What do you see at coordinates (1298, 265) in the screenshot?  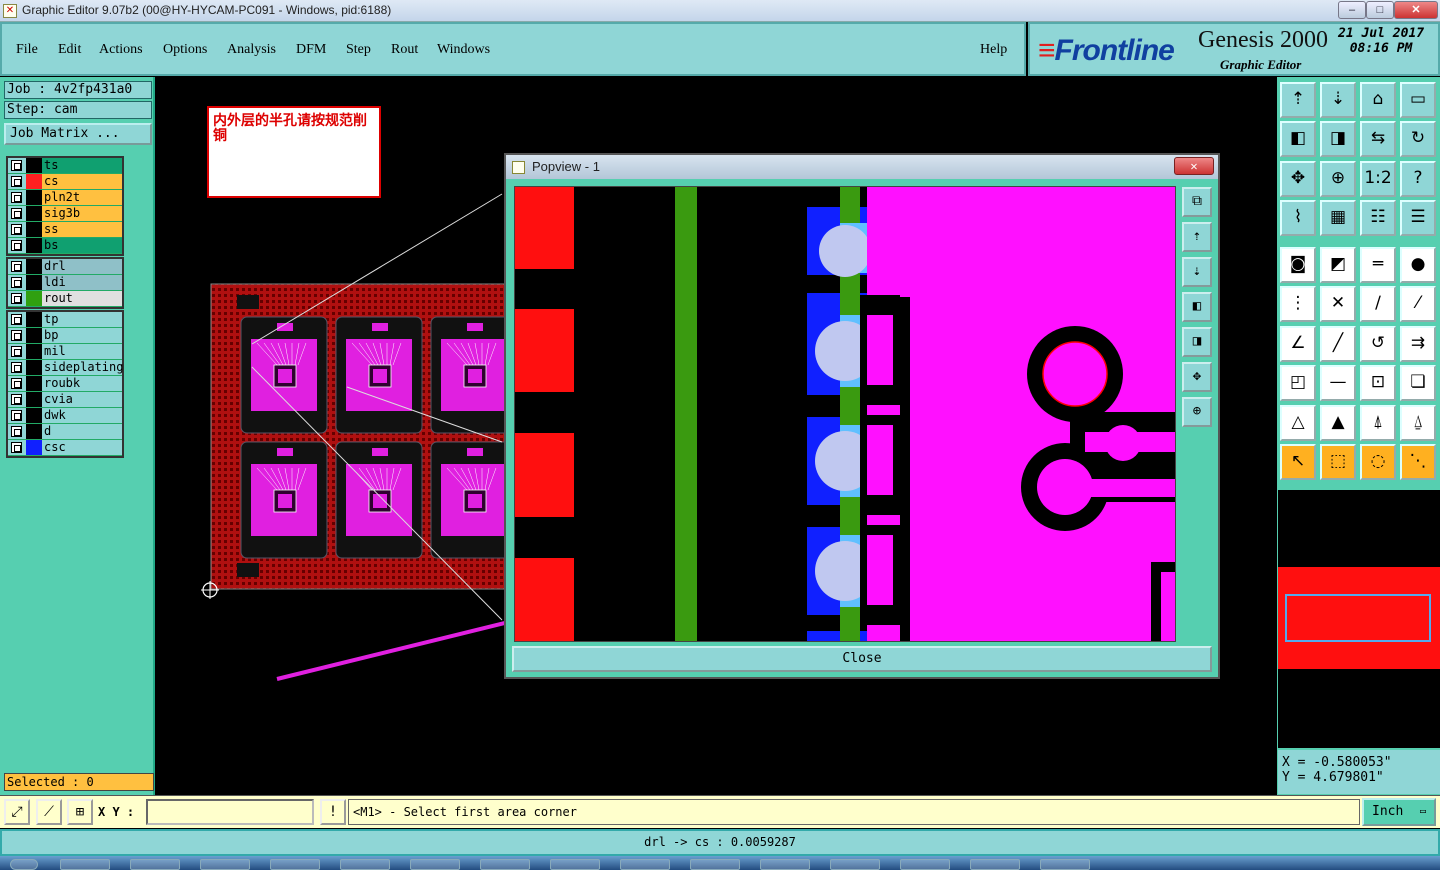 I see `pad-icon: ◙` at bounding box center [1298, 265].